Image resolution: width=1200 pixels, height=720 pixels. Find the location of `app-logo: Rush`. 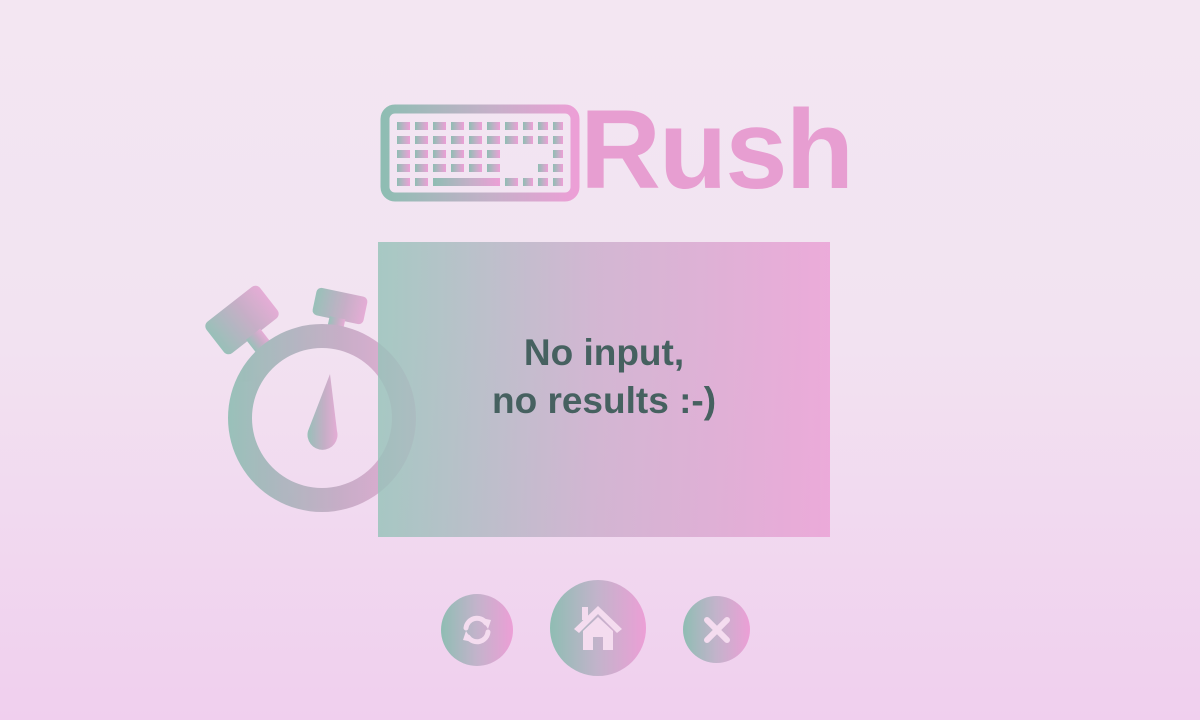

app-logo: Rush is located at coordinates (617, 152).